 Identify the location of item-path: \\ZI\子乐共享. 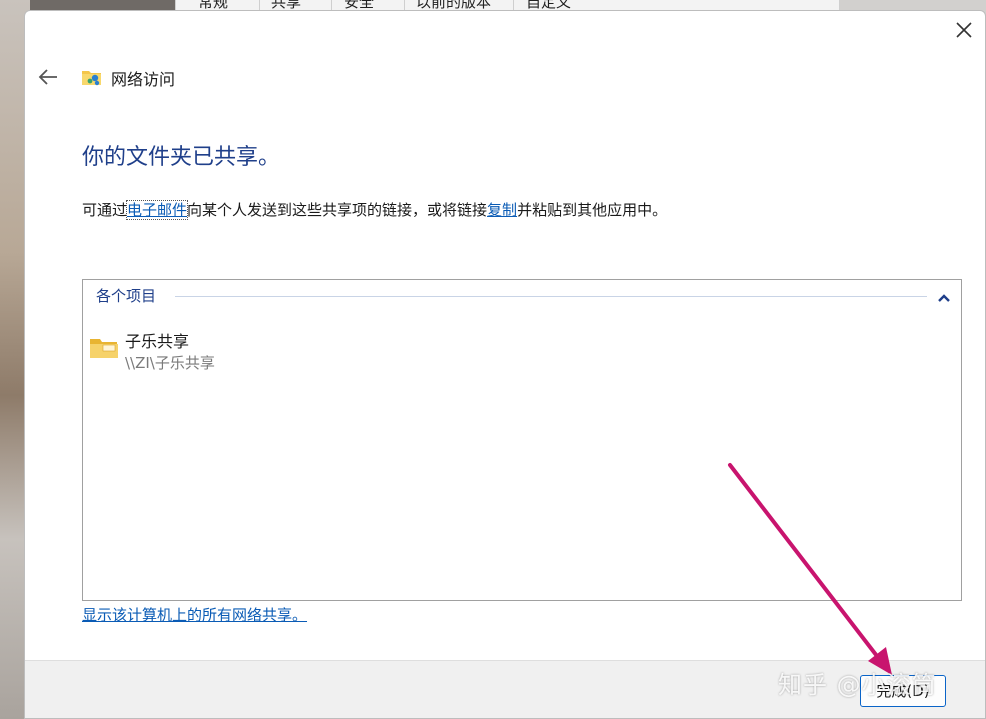
(170, 363).